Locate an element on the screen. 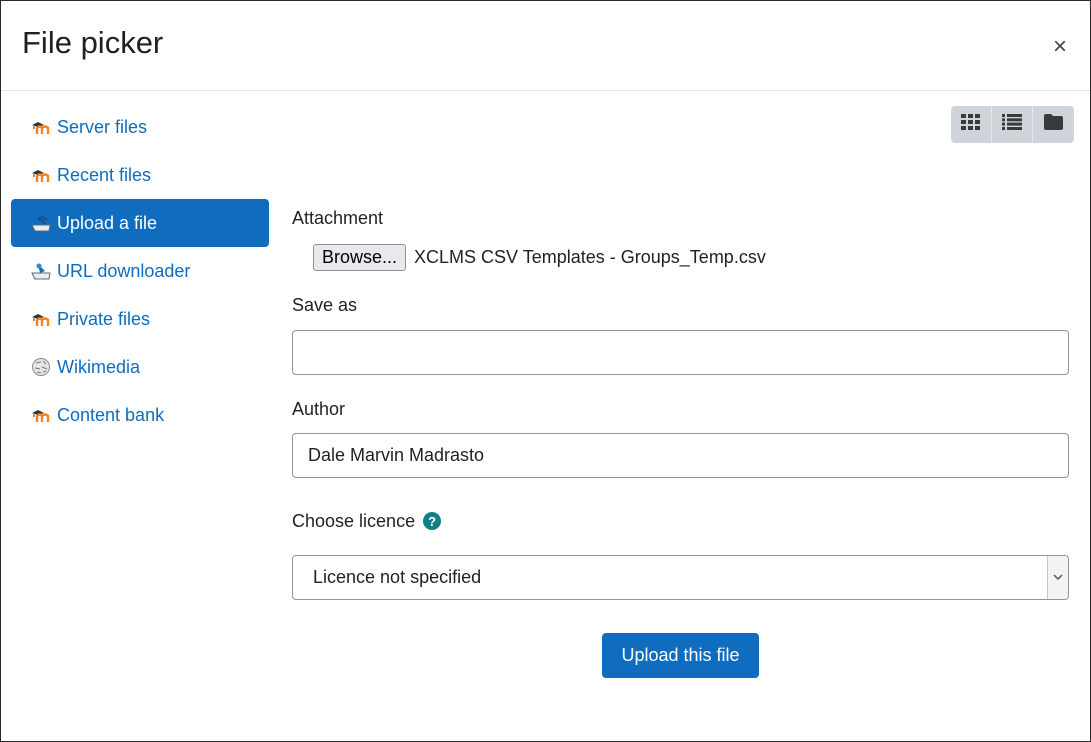  attachment-label: Attachment is located at coordinates (338, 218).